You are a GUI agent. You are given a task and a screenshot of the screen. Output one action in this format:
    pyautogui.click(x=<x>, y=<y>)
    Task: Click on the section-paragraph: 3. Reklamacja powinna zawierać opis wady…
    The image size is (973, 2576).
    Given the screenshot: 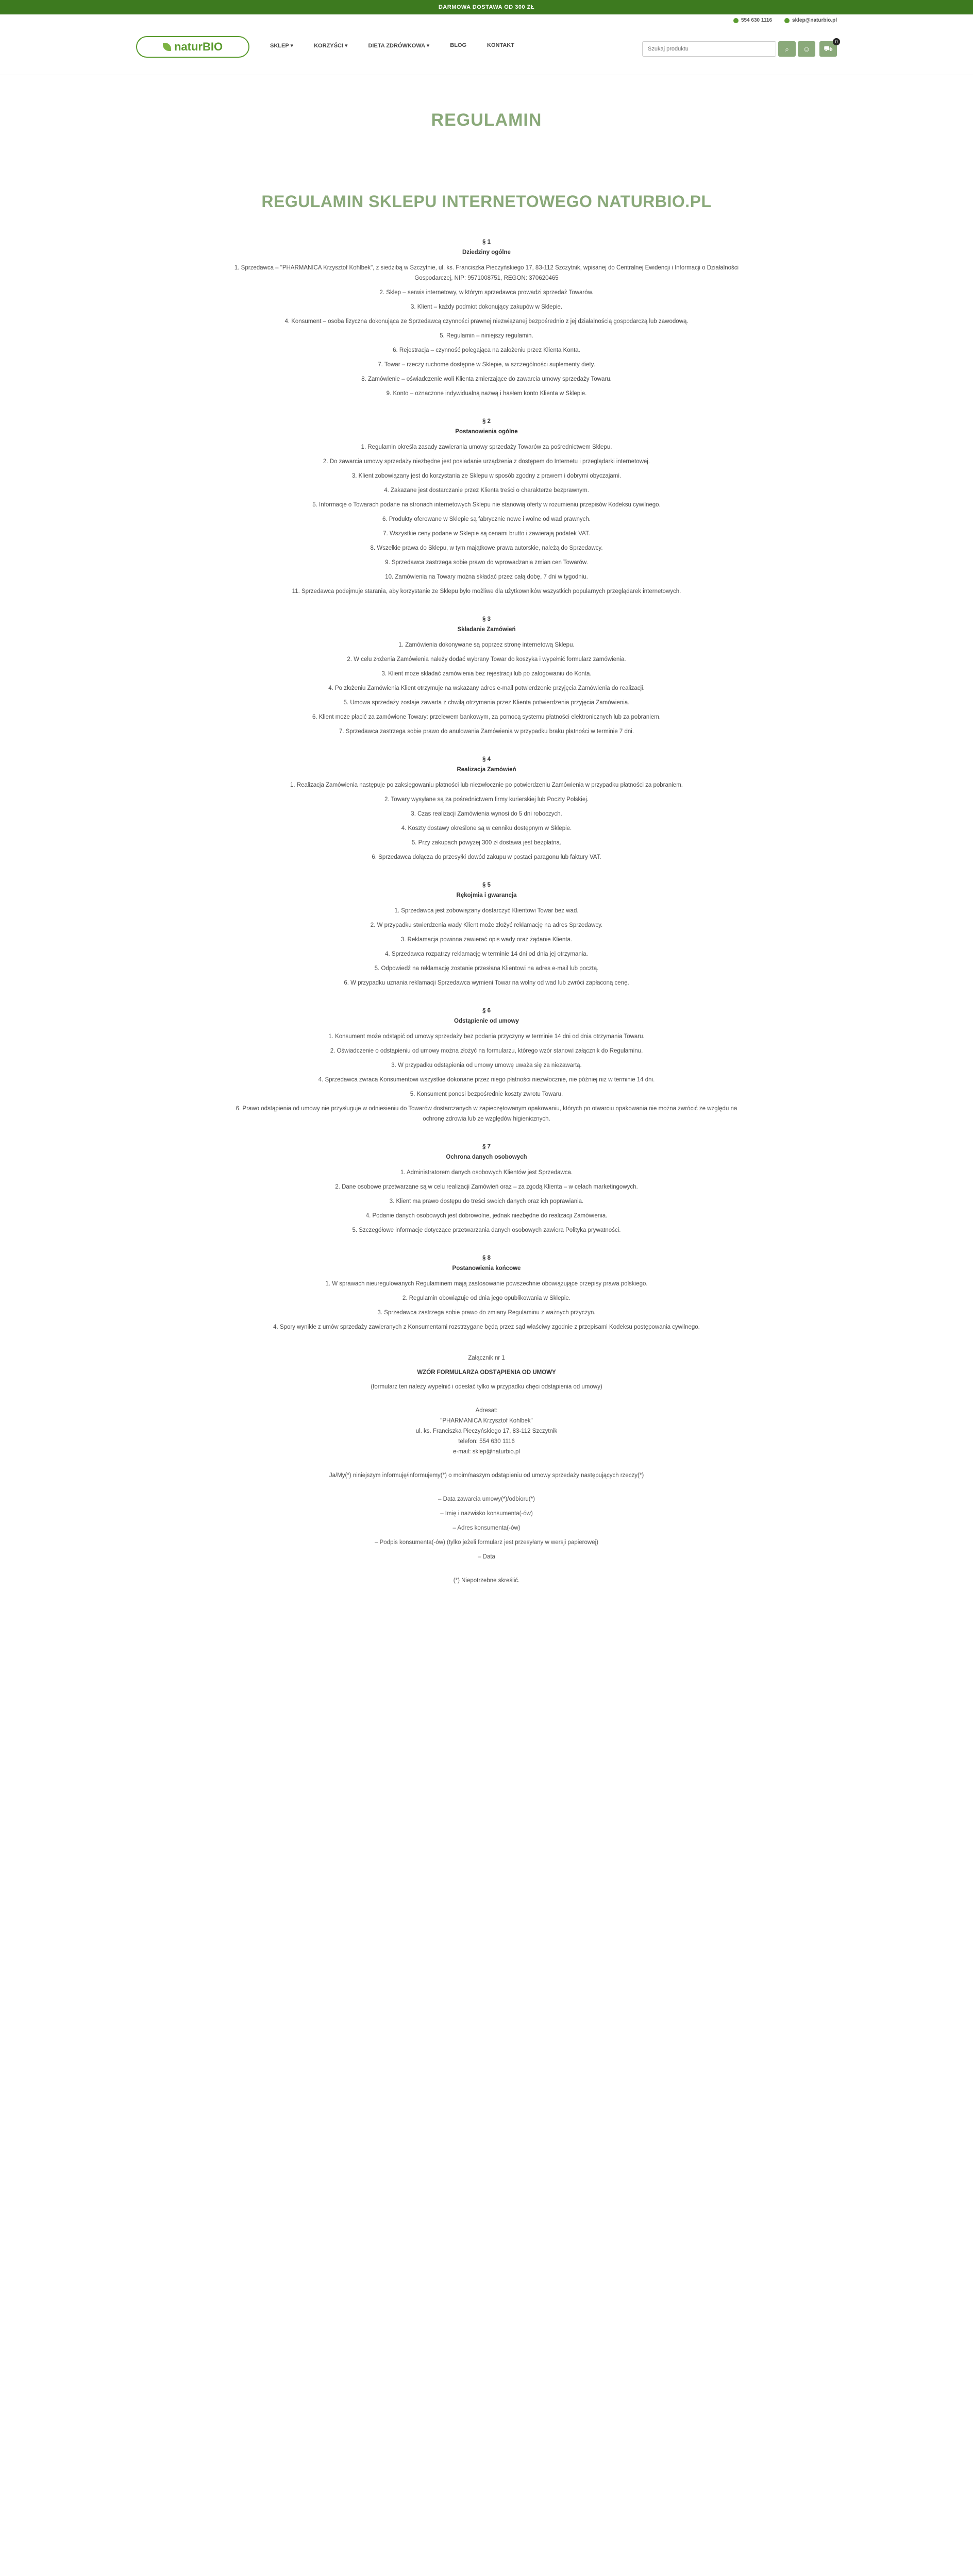 What is the action you would take?
    pyautogui.click(x=486, y=940)
    